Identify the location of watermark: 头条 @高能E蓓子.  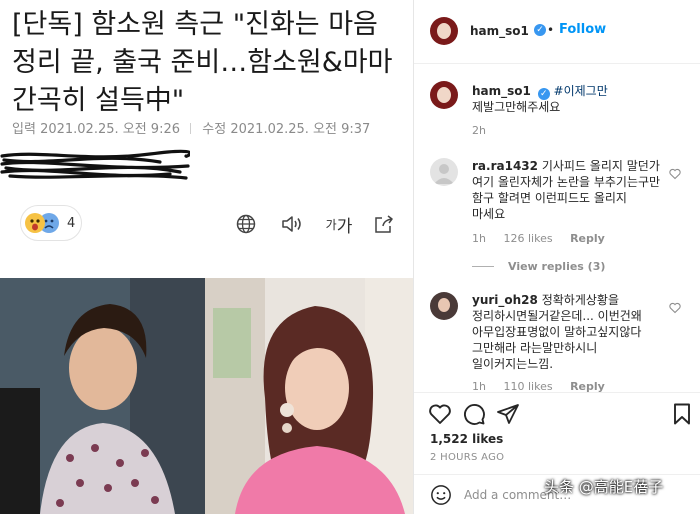
(604, 487).